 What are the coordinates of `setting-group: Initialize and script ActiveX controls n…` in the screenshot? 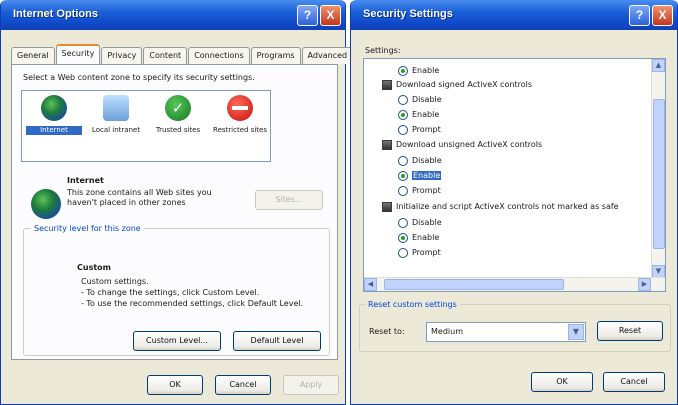 It's located at (500, 207).